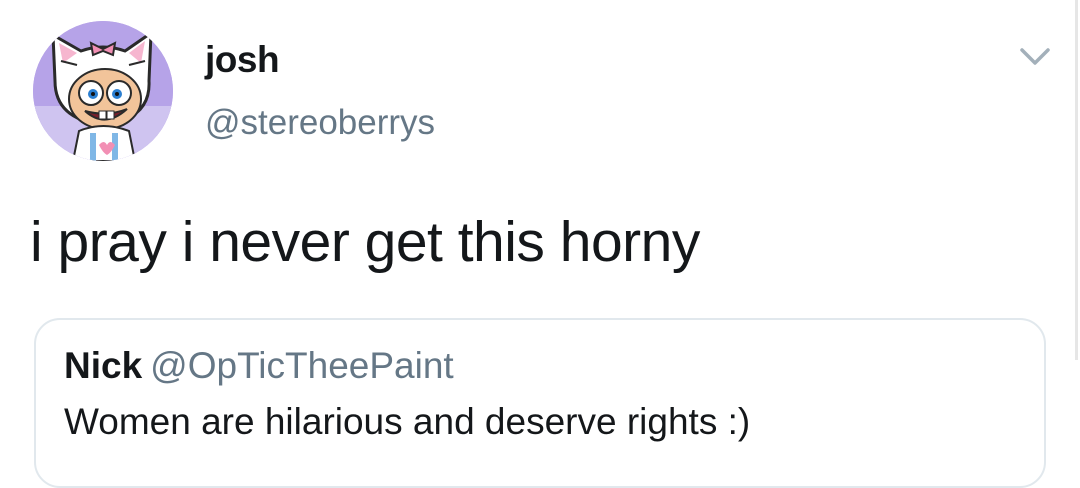 This screenshot has height=488, width=1080. What do you see at coordinates (320, 123) in the screenshot?
I see `author-handle: @stereoberrys` at bounding box center [320, 123].